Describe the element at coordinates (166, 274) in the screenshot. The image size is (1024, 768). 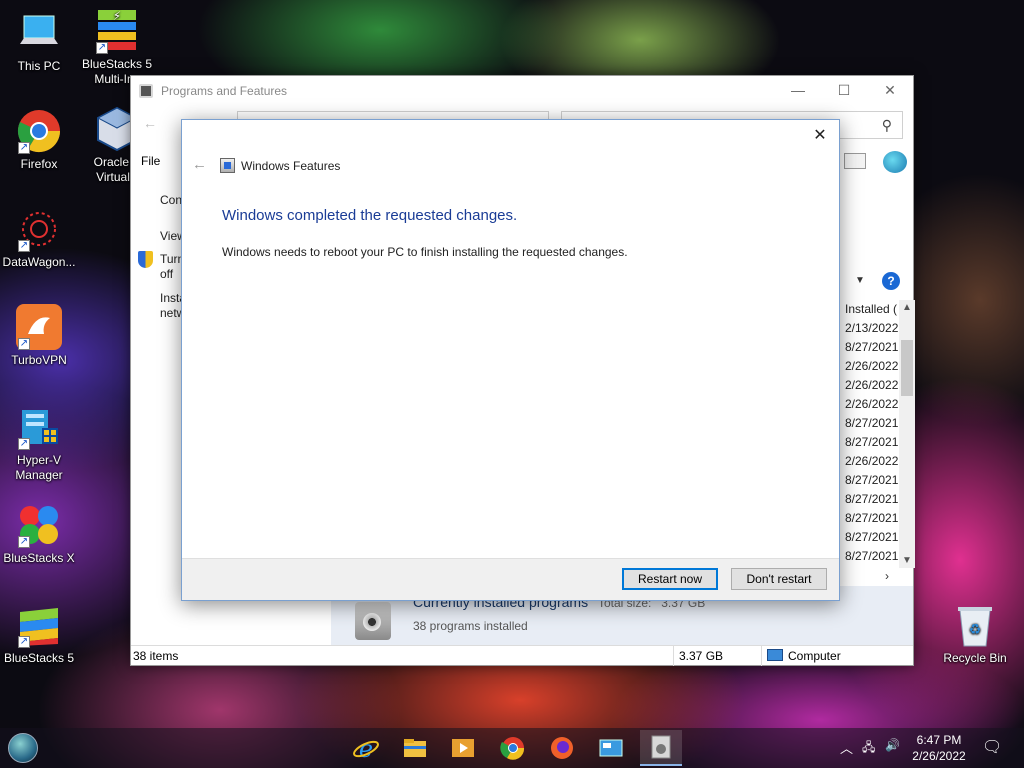
I see `sidebar-link-turn-features-2: off` at that location.